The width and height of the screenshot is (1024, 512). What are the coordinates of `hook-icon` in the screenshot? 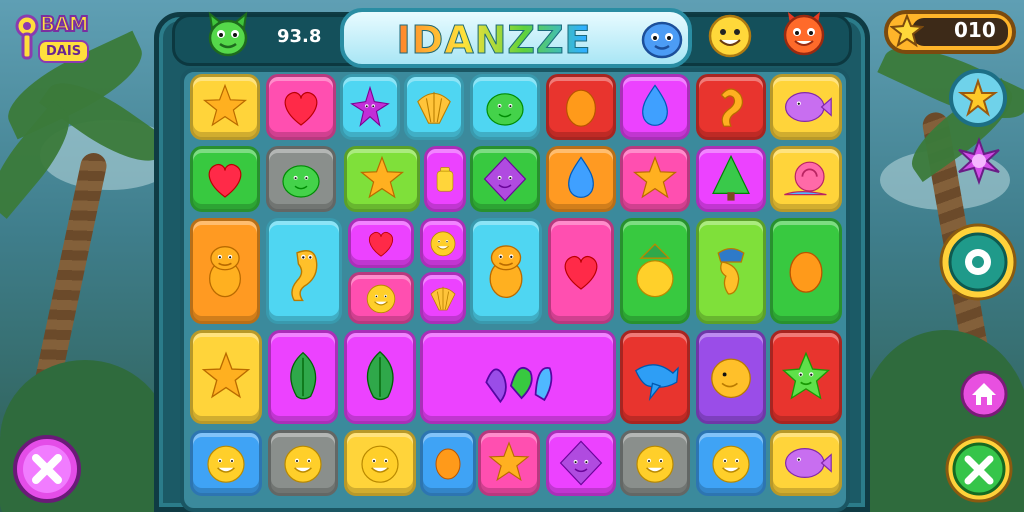 It's located at (731, 107).